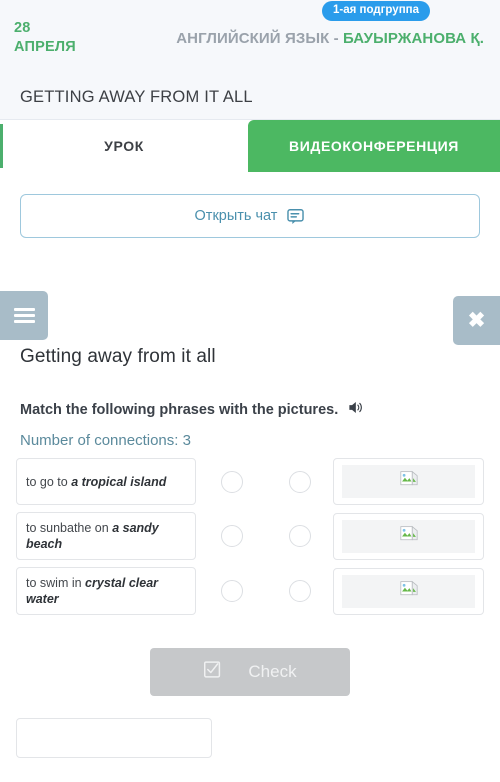 The height and width of the screenshot is (782, 500). What do you see at coordinates (272, 671) in the screenshot?
I see `check-button-label: Check` at bounding box center [272, 671].